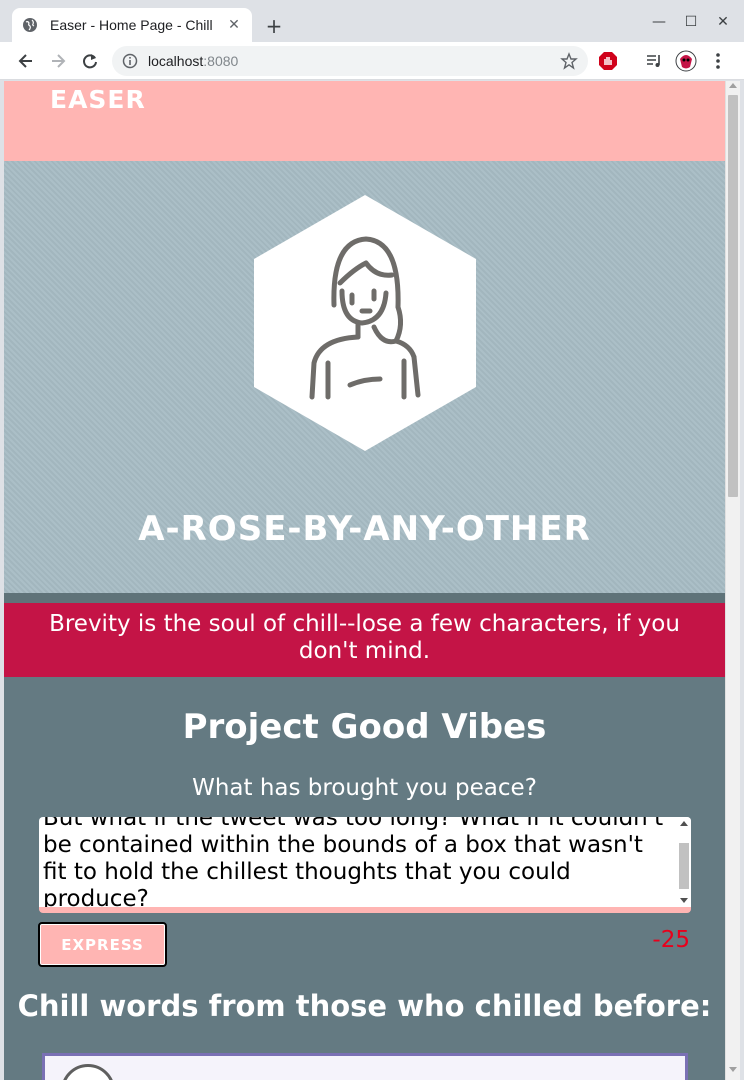 This screenshot has width=744, height=1080. What do you see at coordinates (608, 61) in the screenshot?
I see `adblock-extension-icon` at bounding box center [608, 61].